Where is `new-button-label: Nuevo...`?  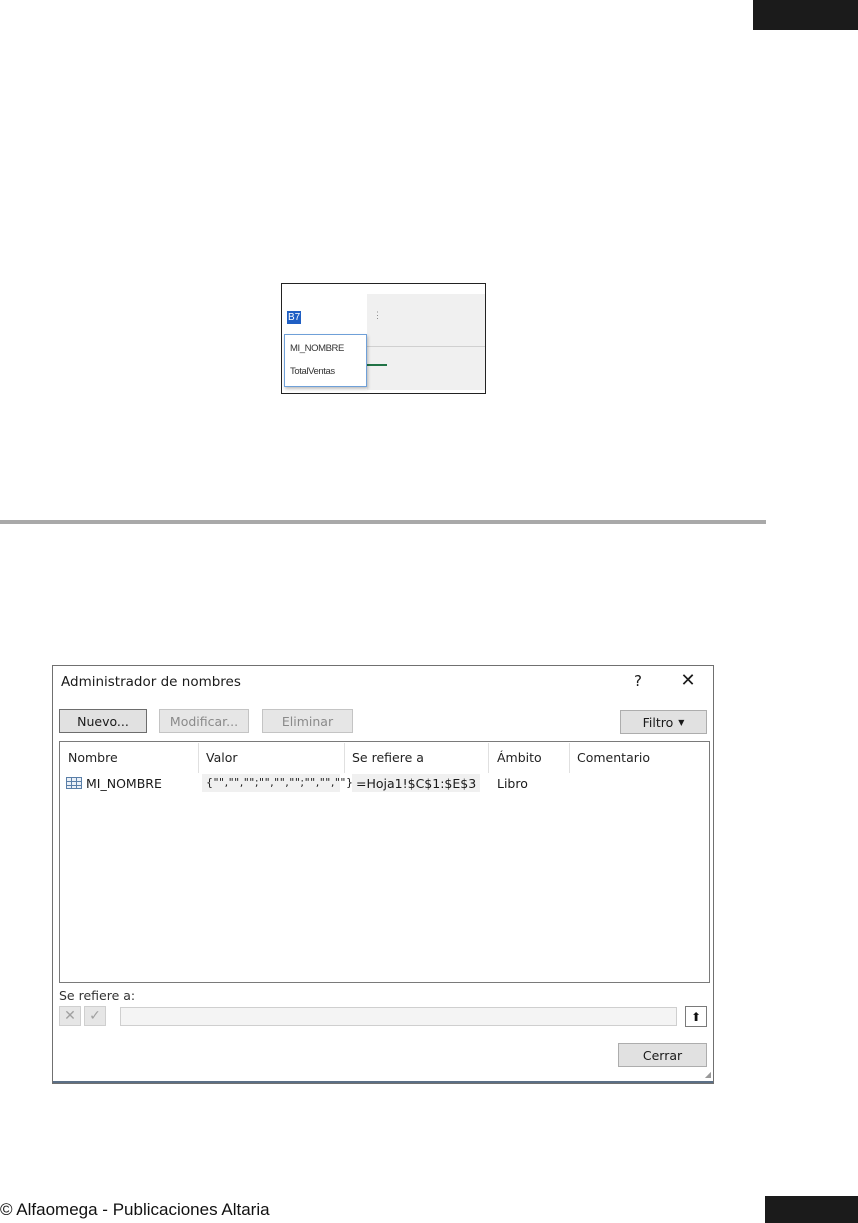
new-button-label: Nuevo... is located at coordinates (103, 721).